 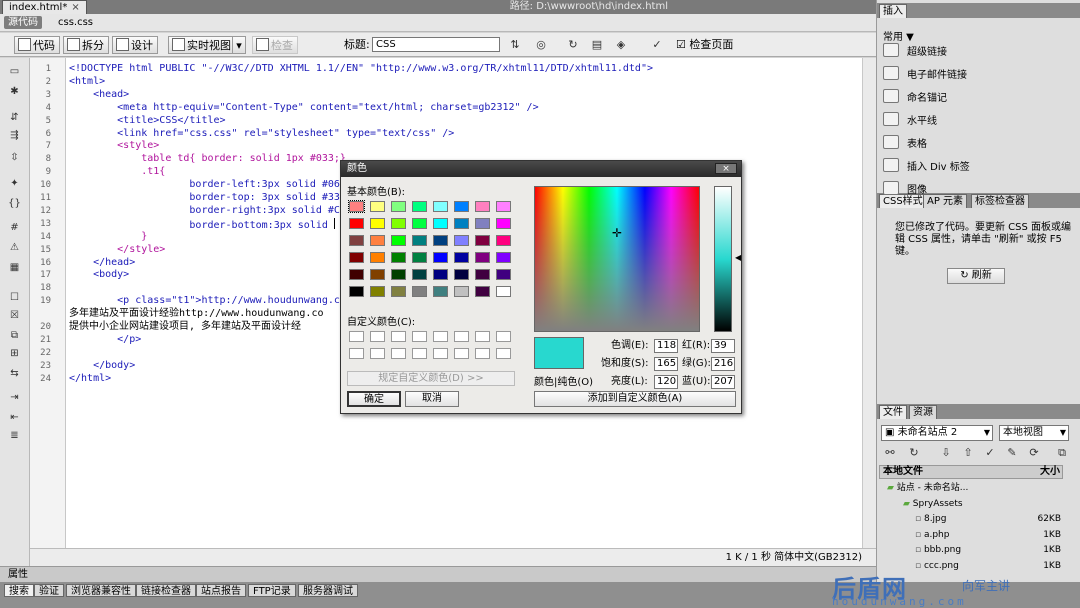 I want to click on luminance-input: 120, so click(x=666, y=382).